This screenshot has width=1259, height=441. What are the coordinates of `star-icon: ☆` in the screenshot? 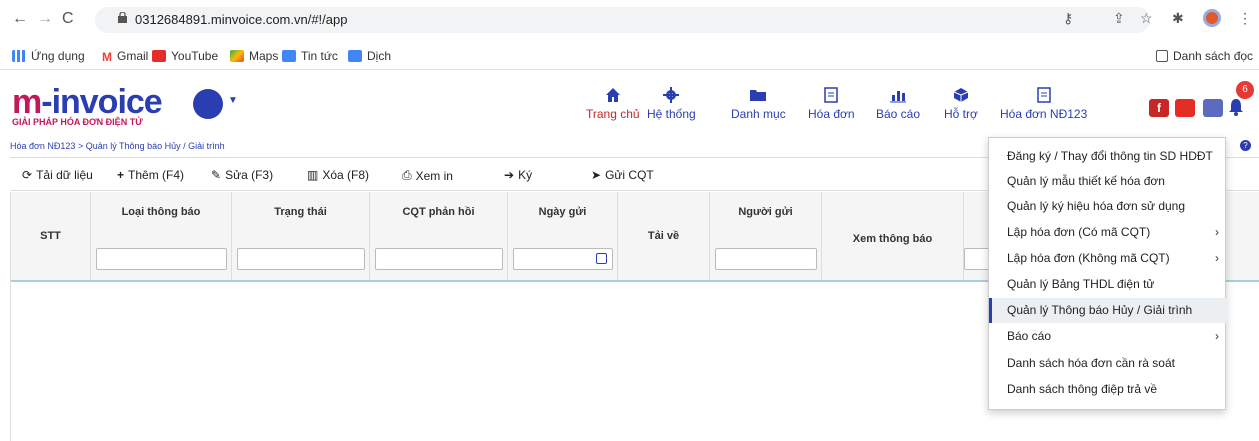 It's located at (1146, 18).